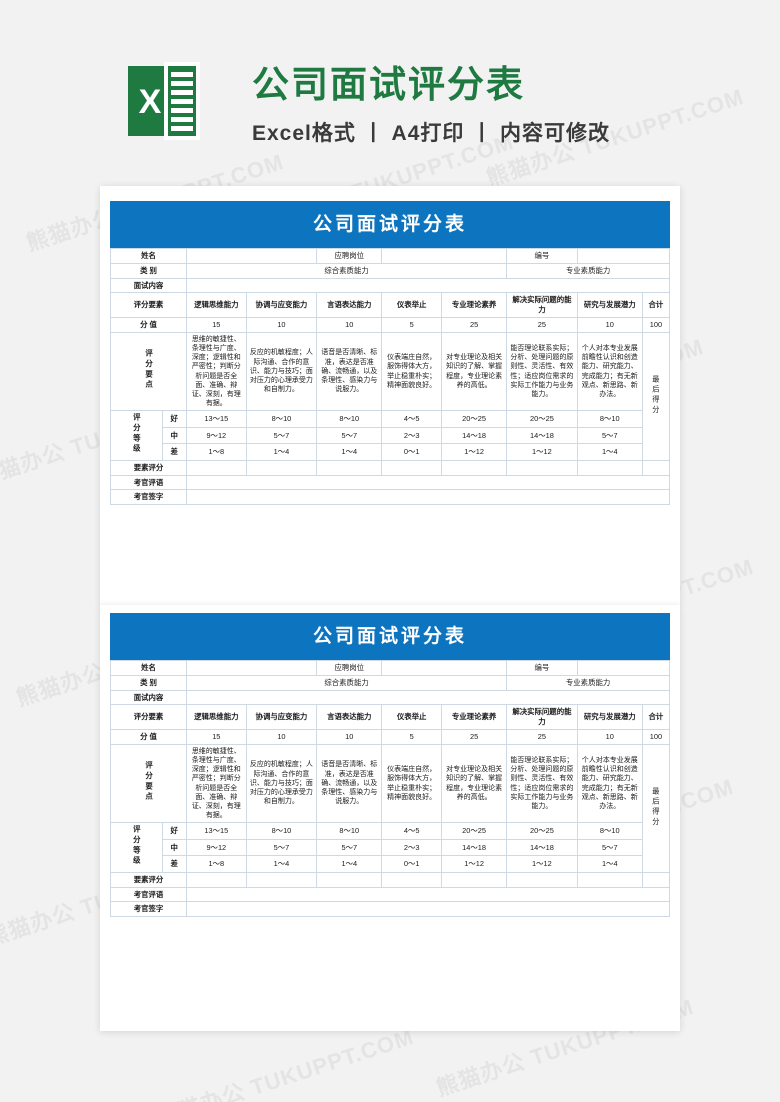 The width and height of the screenshot is (780, 1102). What do you see at coordinates (542, 256) in the screenshot?
I see `label-number: 编号` at bounding box center [542, 256].